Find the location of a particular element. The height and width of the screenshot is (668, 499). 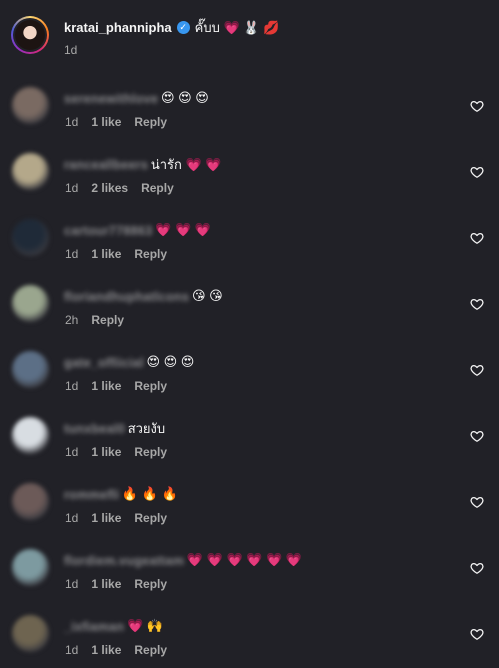

comment-row: floriandhuphatlcons 😘 😘 2h Reply is located at coordinates (249, 305).